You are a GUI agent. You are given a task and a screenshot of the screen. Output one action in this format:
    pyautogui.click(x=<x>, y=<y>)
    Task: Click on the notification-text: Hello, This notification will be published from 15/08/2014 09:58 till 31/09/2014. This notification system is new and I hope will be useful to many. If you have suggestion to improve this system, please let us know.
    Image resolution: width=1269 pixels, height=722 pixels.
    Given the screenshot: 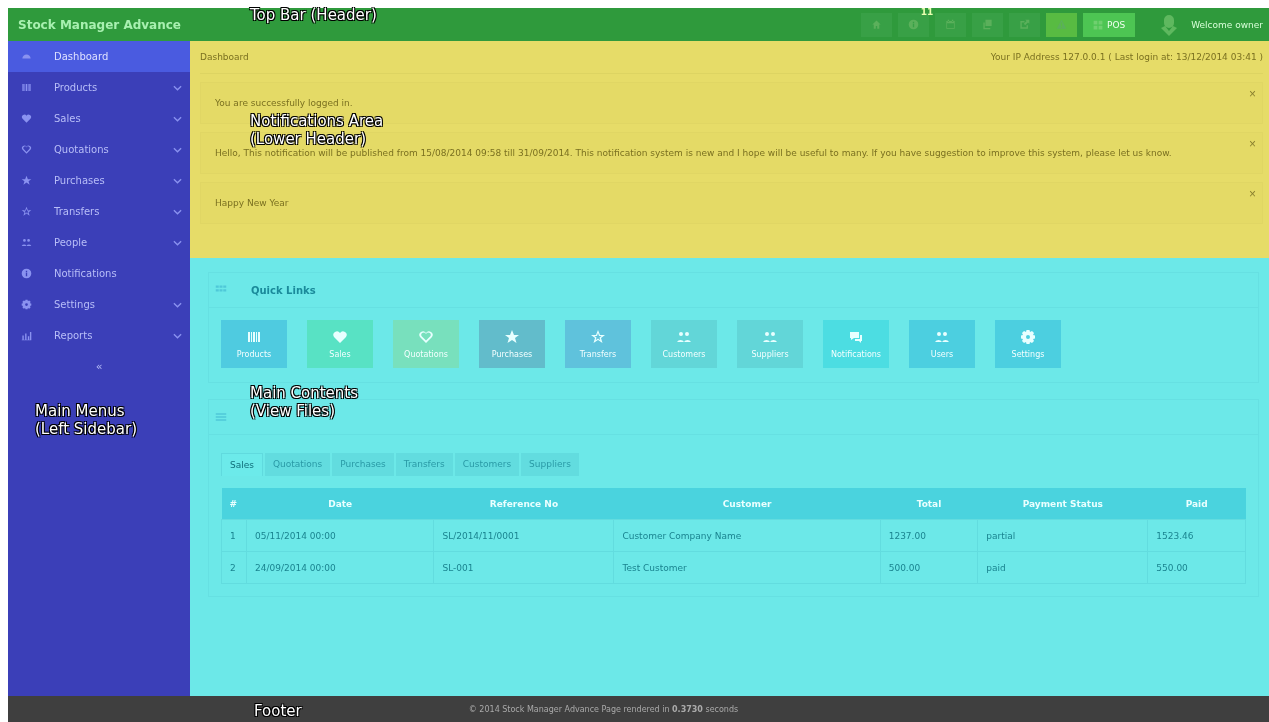 What is the action you would take?
    pyautogui.click(x=693, y=153)
    